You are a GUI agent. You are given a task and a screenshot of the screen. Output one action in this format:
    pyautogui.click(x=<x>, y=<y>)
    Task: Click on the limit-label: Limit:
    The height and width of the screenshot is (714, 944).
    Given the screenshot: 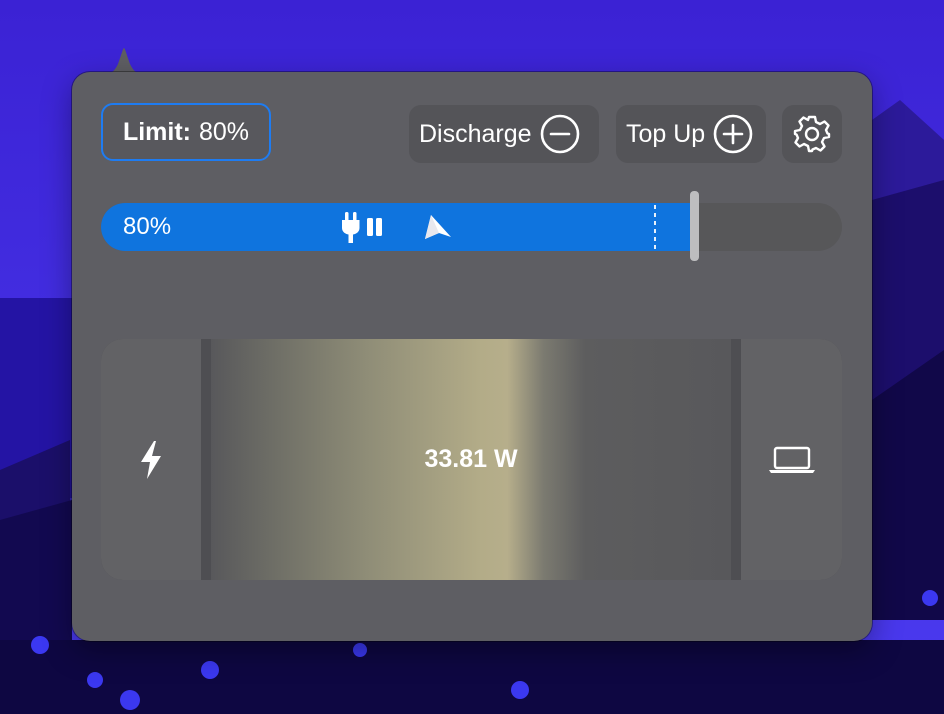 What is the action you would take?
    pyautogui.click(x=156, y=131)
    